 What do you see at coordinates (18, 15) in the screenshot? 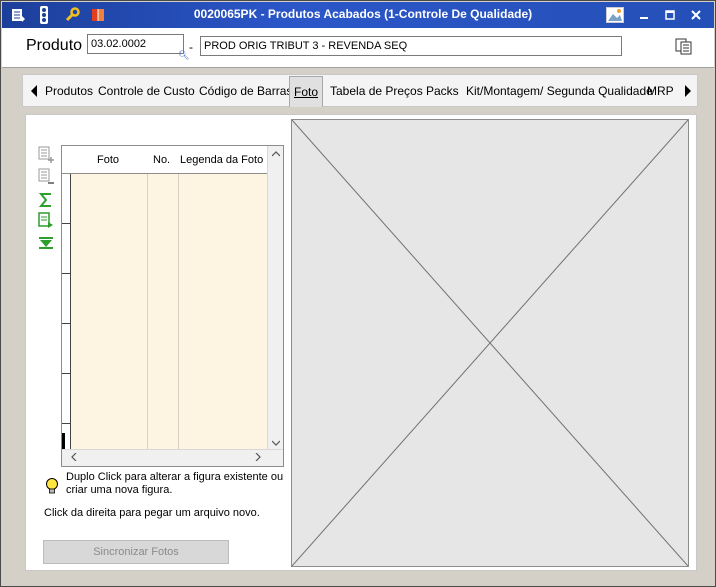
I see `menu-icon` at bounding box center [18, 15].